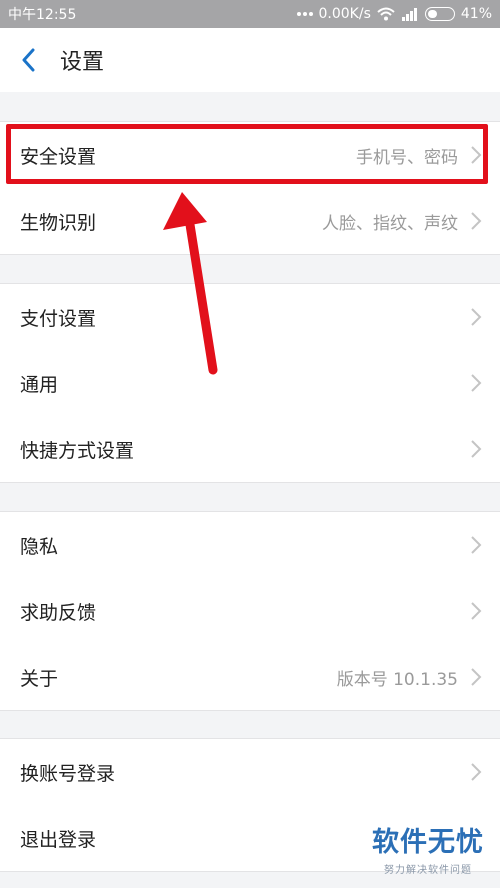 The height and width of the screenshot is (888, 500). Describe the element at coordinates (304, 14) in the screenshot. I see `more-dots-icon` at that location.